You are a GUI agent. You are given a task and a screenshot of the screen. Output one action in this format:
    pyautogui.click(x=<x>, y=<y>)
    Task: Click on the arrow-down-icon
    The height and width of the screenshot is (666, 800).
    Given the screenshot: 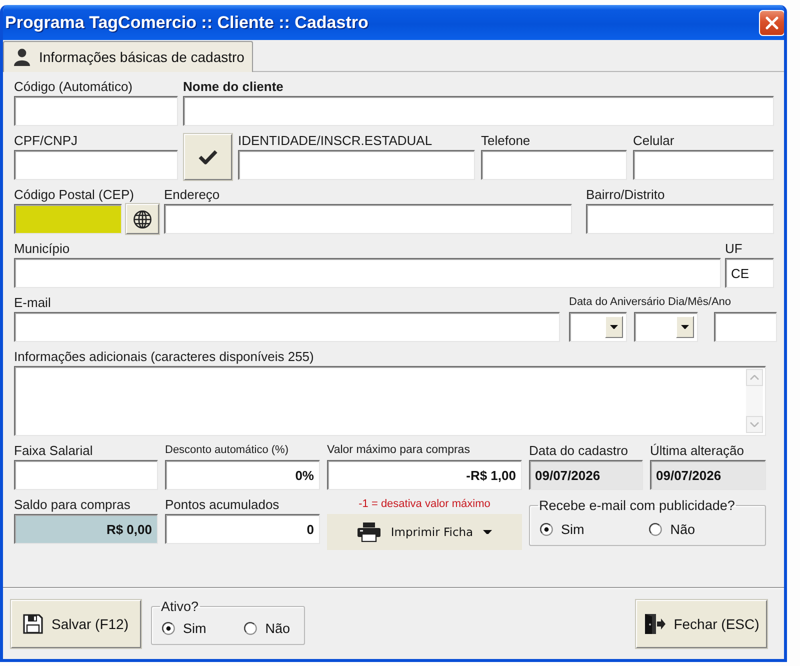 What is the action you would take?
    pyautogui.click(x=754, y=424)
    